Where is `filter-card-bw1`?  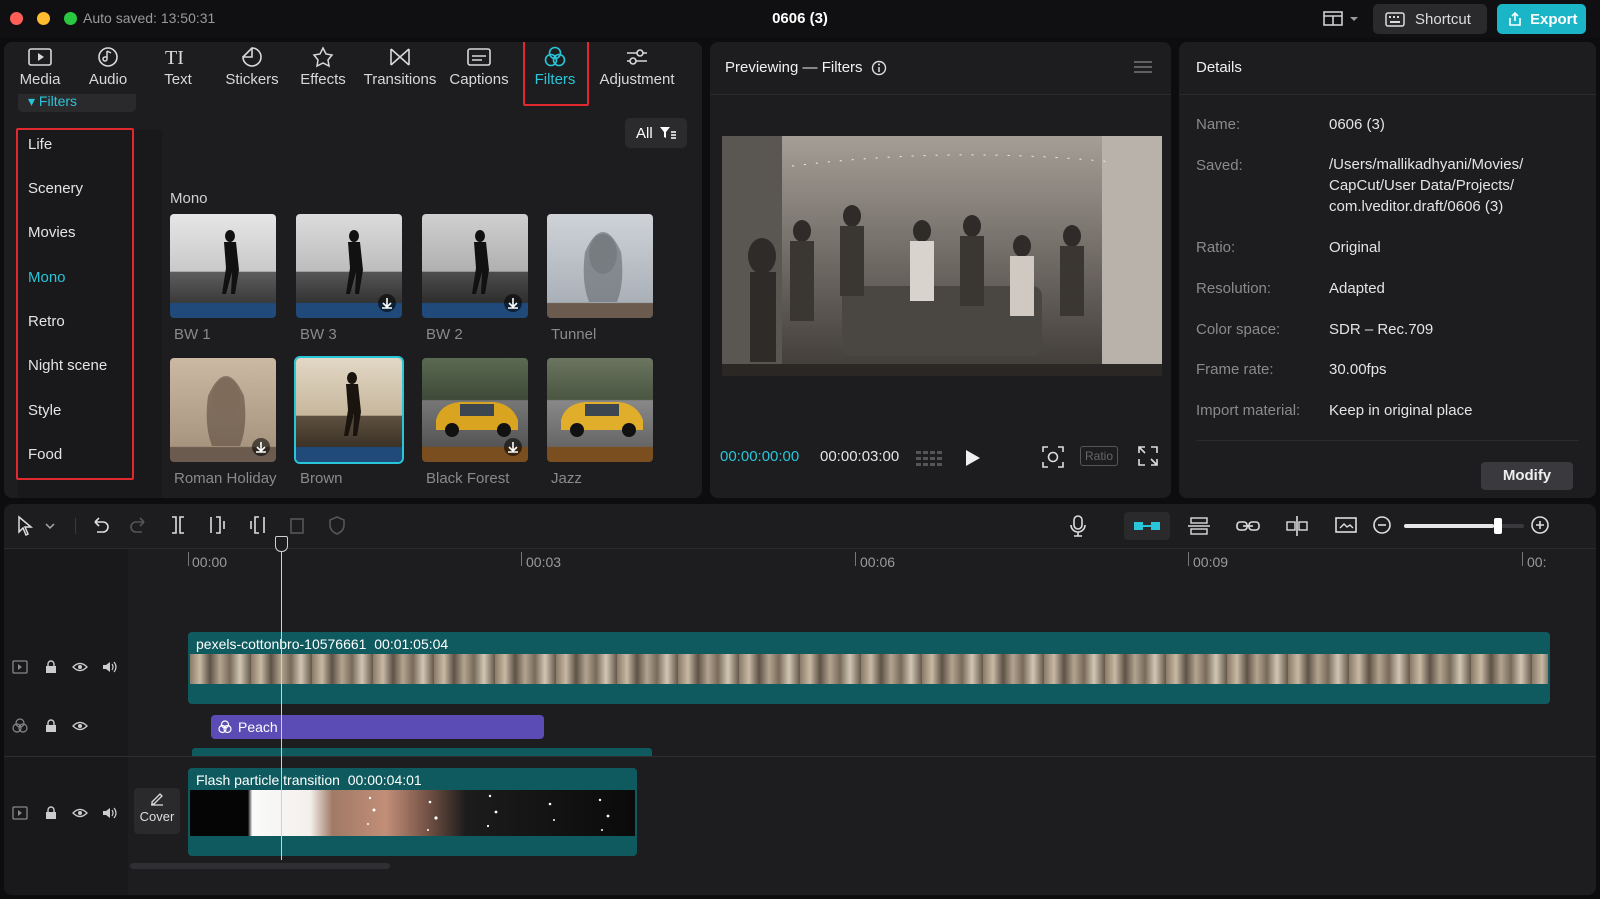
filter-card-bw1 is located at coordinates (223, 266).